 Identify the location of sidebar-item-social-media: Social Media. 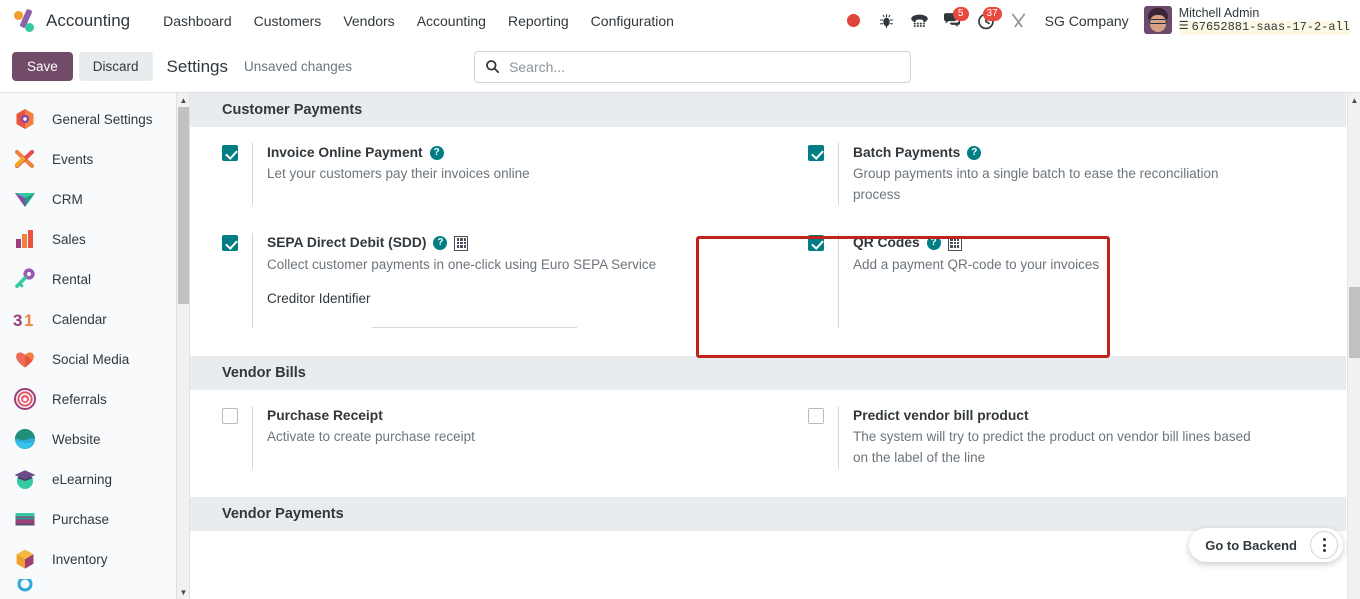
(94, 359).